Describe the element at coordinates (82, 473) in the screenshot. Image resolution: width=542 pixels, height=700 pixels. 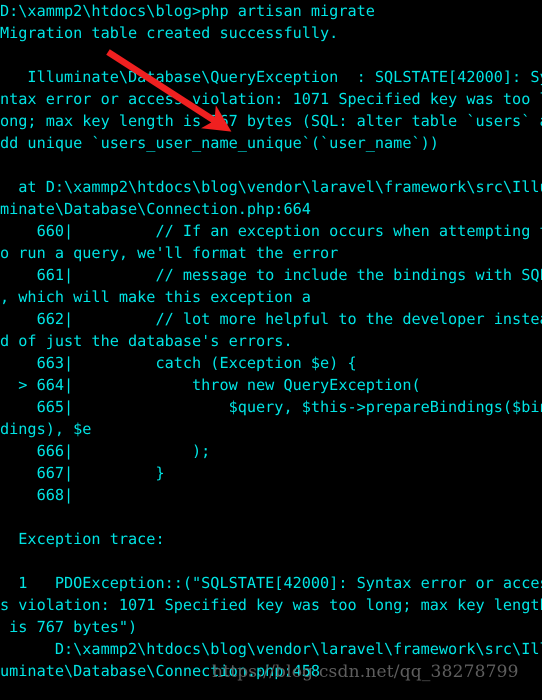
I see `console-line: 667| }` at that location.